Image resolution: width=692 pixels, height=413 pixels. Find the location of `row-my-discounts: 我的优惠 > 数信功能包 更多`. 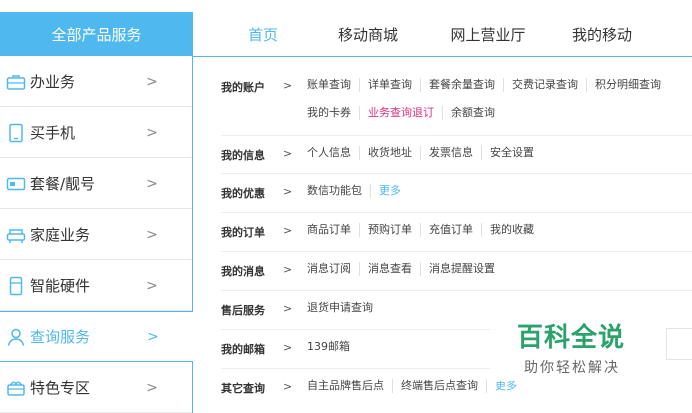

row-my-discounts: 我的优惠 > 数信功能包 更多 is located at coordinates (442, 191).